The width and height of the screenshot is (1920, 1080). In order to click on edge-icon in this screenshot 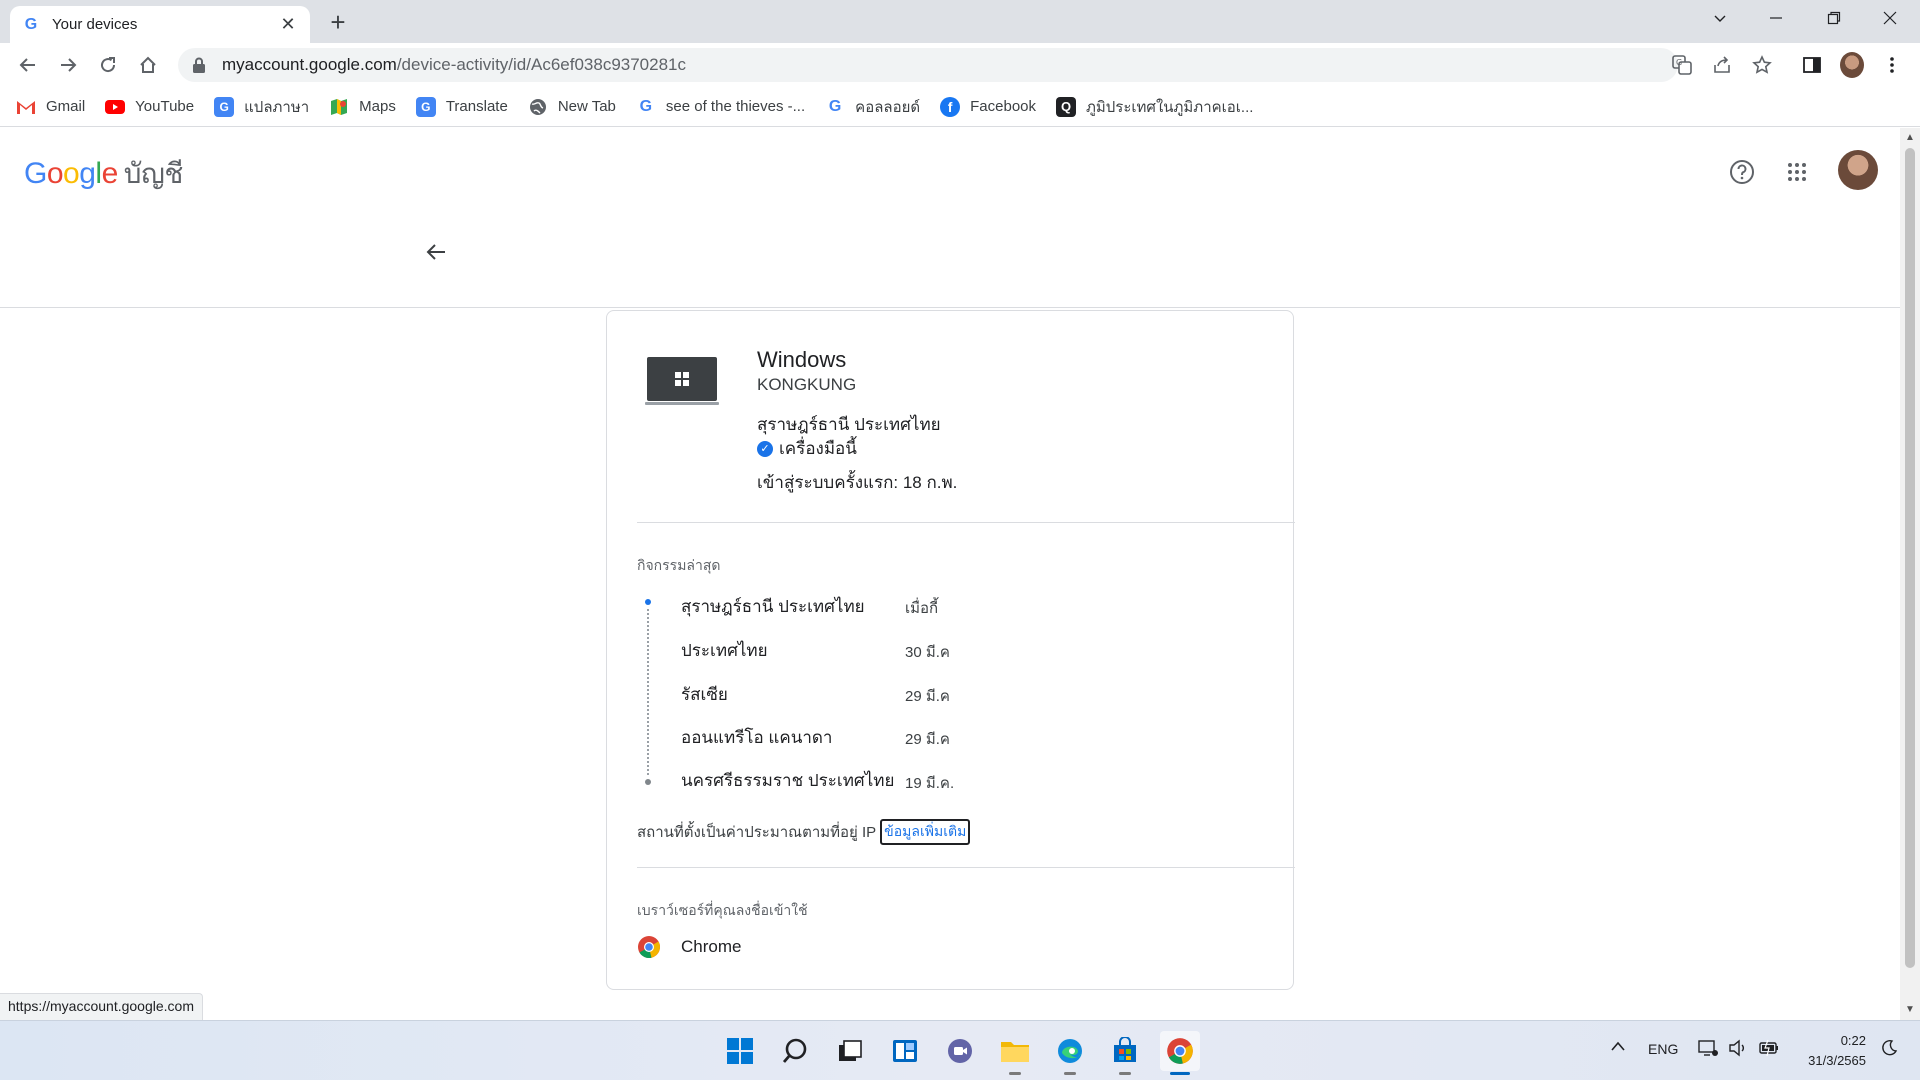, I will do `click(1070, 1051)`.